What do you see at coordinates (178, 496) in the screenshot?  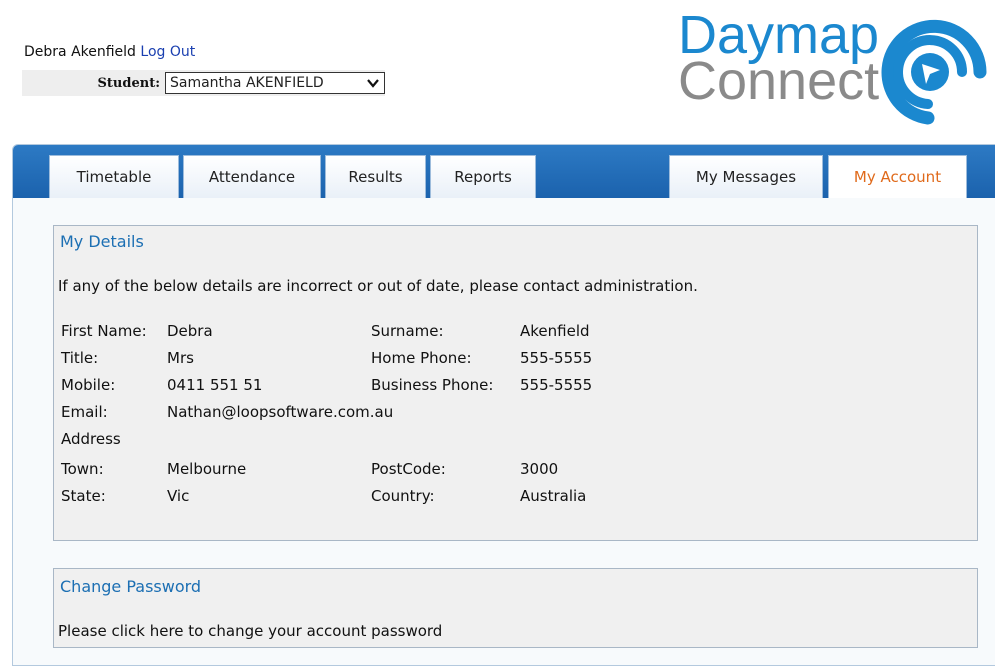 I see `state-value: Vic` at bounding box center [178, 496].